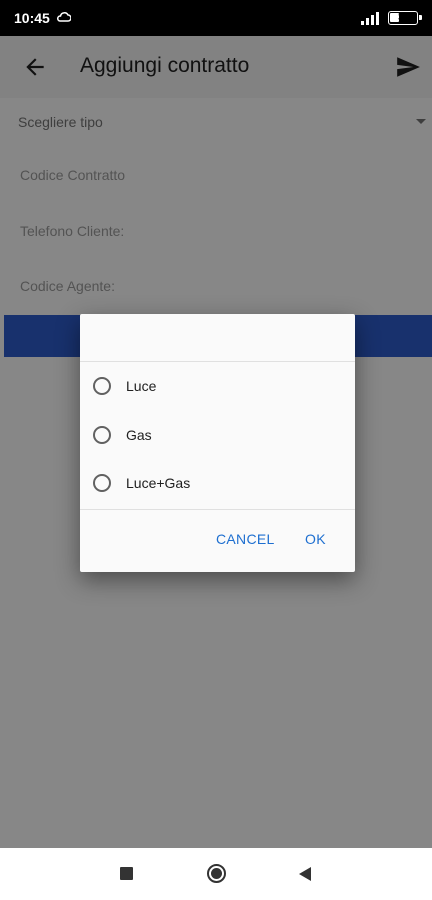  Describe the element at coordinates (305, 874) in the screenshot. I see `triangle-back-icon` at that location.